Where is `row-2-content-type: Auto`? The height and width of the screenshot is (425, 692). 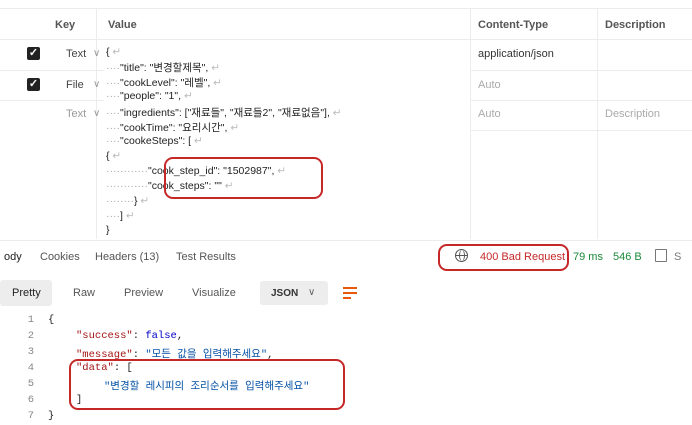 row-2-content-type: Auto is located at coordinates (489, 85).